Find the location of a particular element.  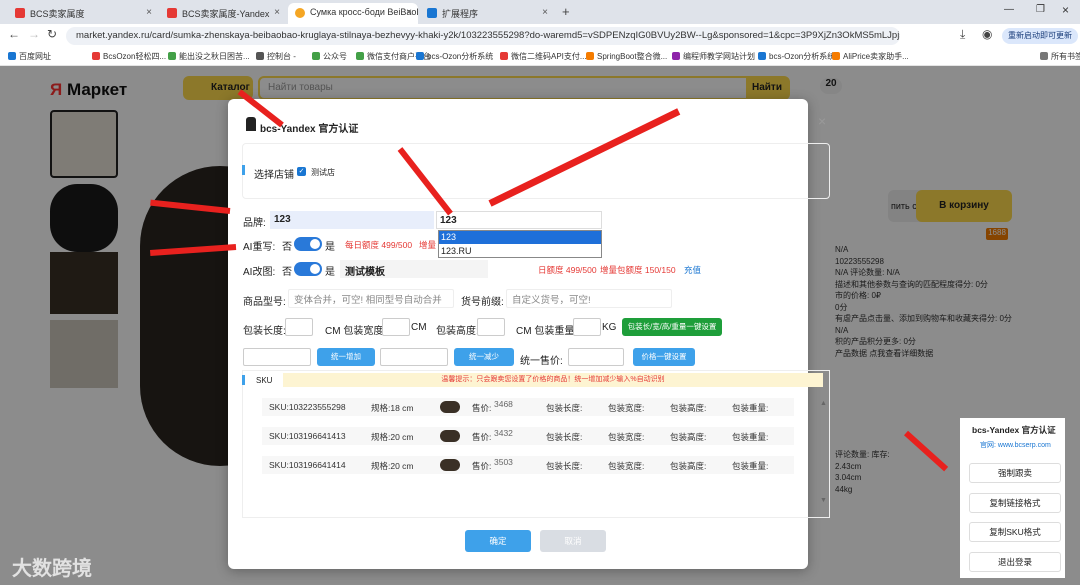

copy-link-format-button: 复制链接格式 is located at coordinates (1015, 503).